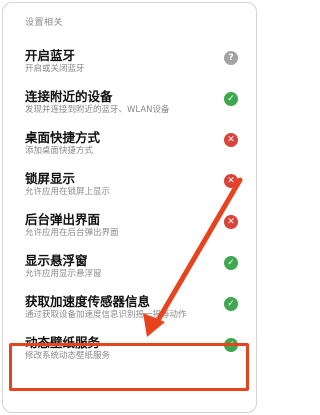  What do you see at coordinates (55, 69) in the screenshot?
I see `permission-subtitle: 开启或关闭蓝牙` at bounding box center [55, 69].